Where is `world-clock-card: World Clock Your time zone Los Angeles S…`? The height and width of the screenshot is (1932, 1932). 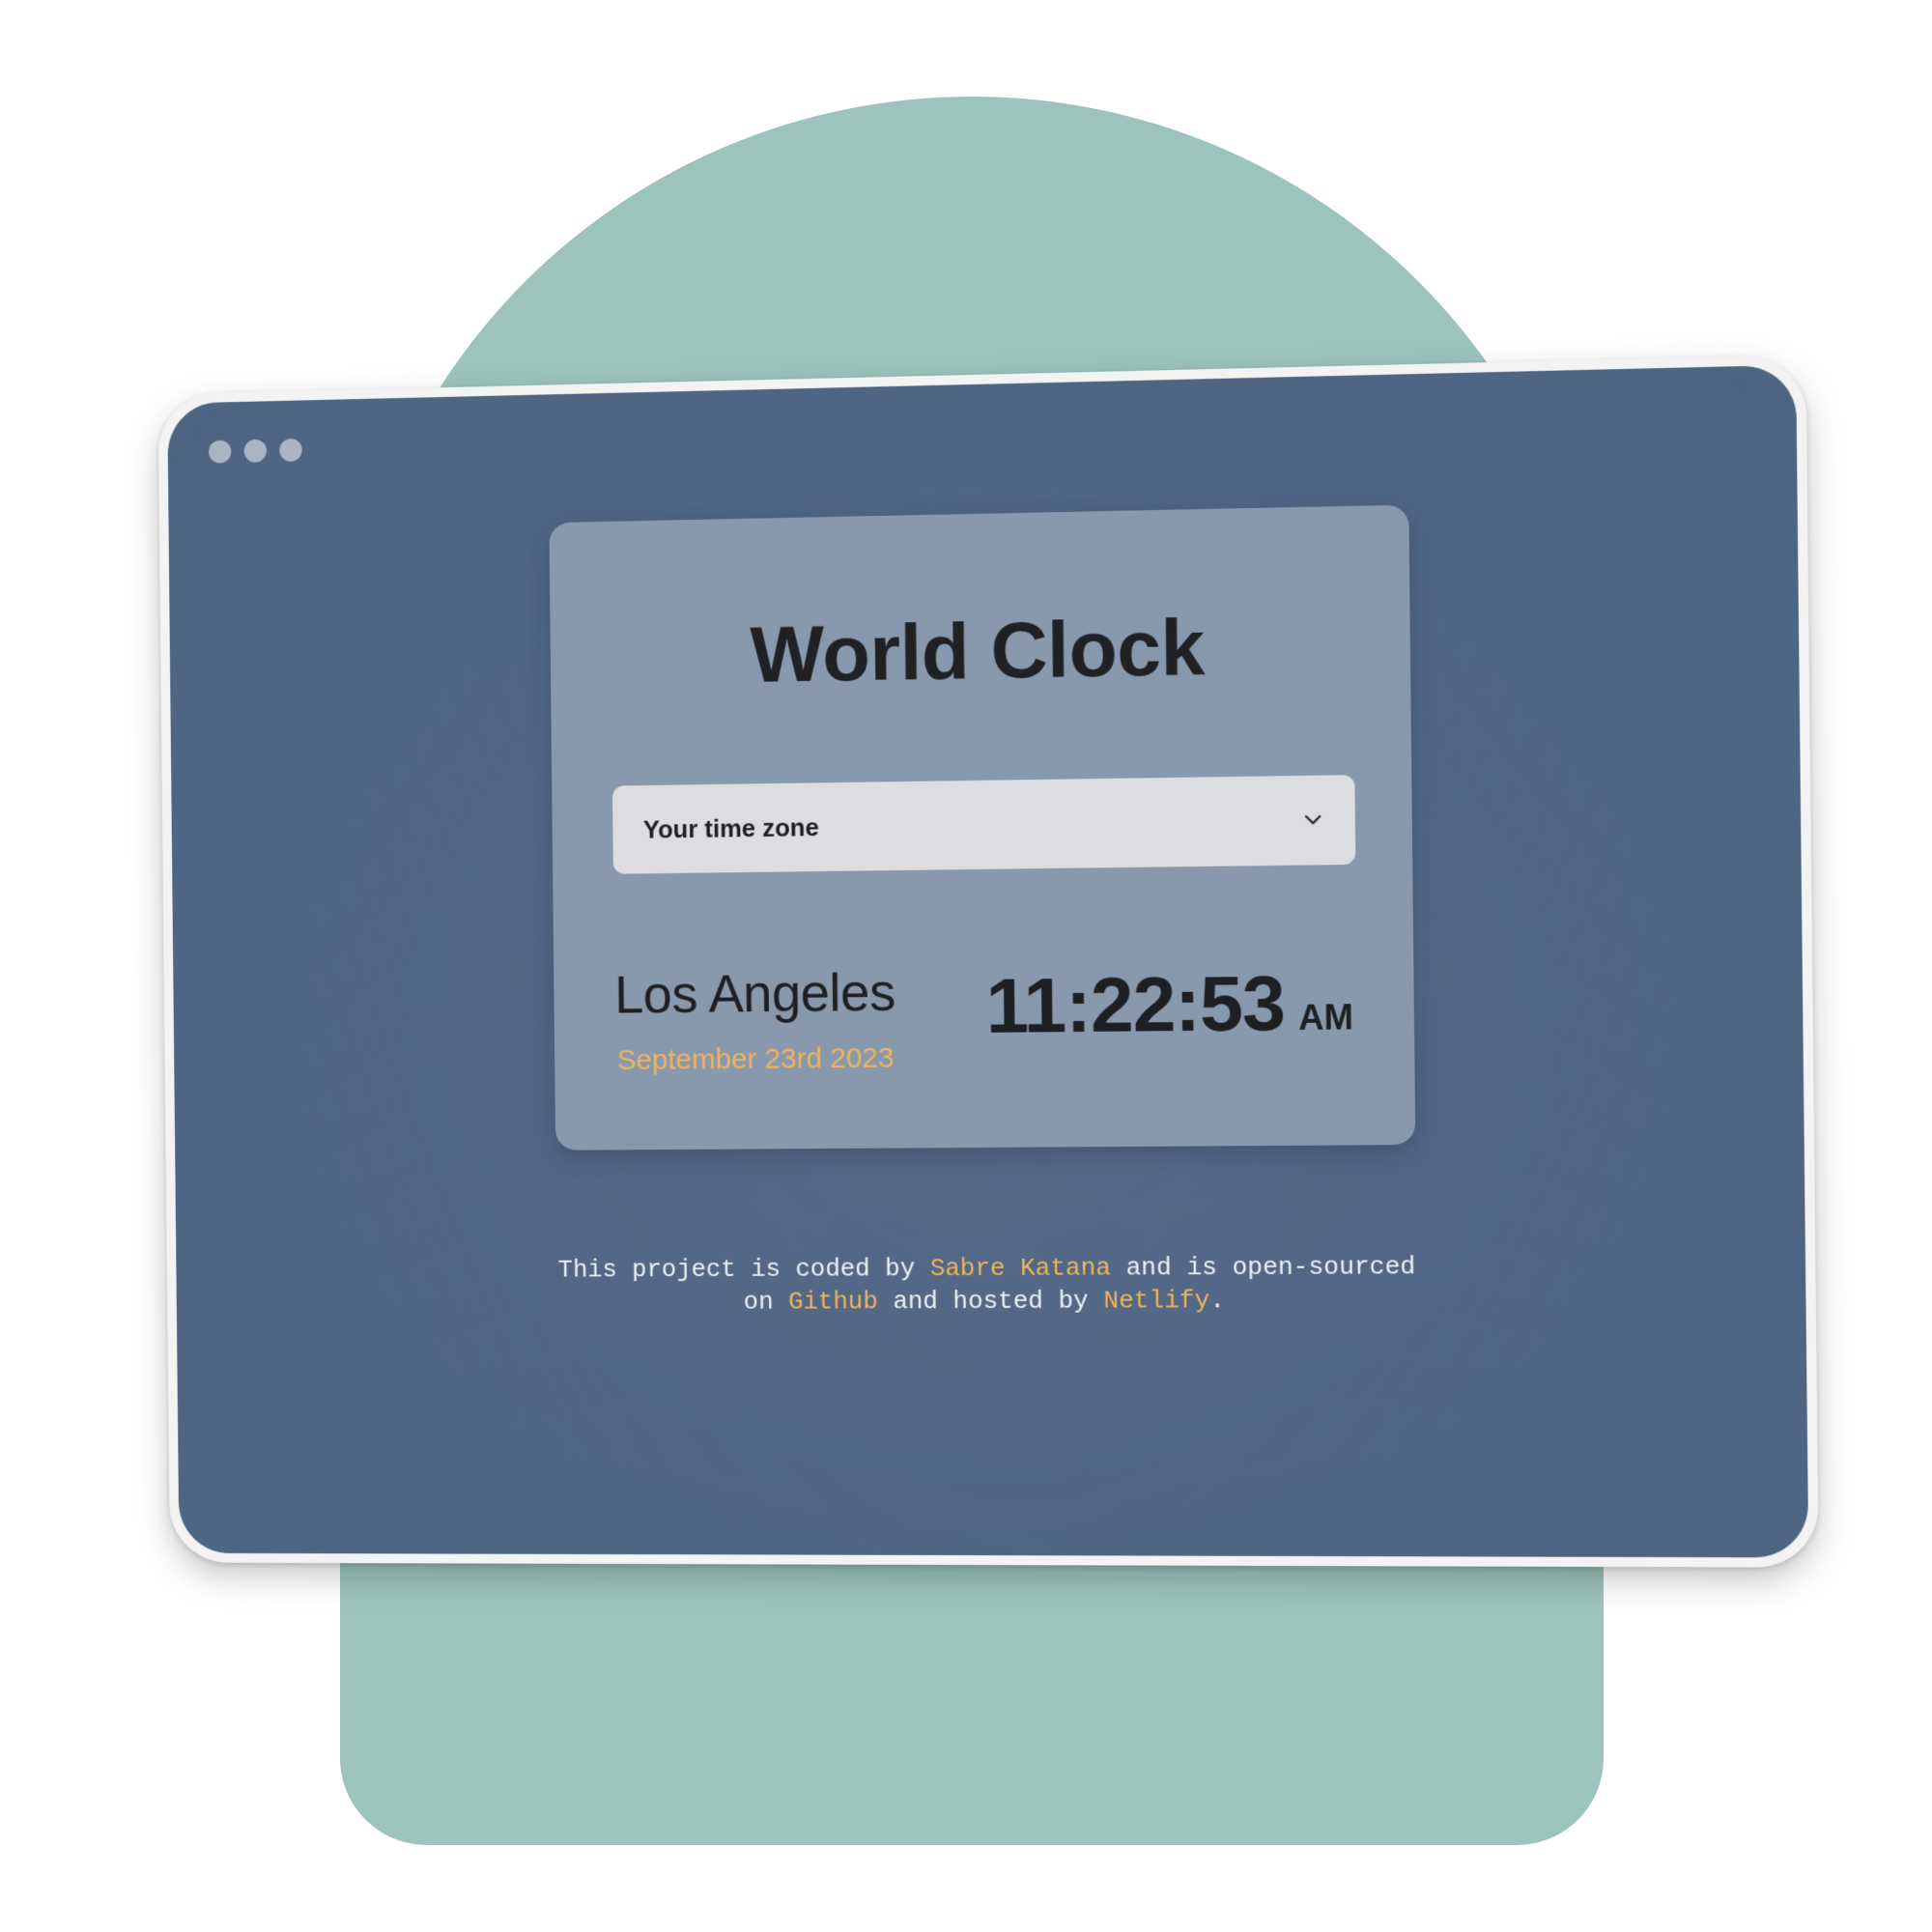 world-clock-card: World Clock Your time zone Los Angeles S… is located at coordinates (982, 828).